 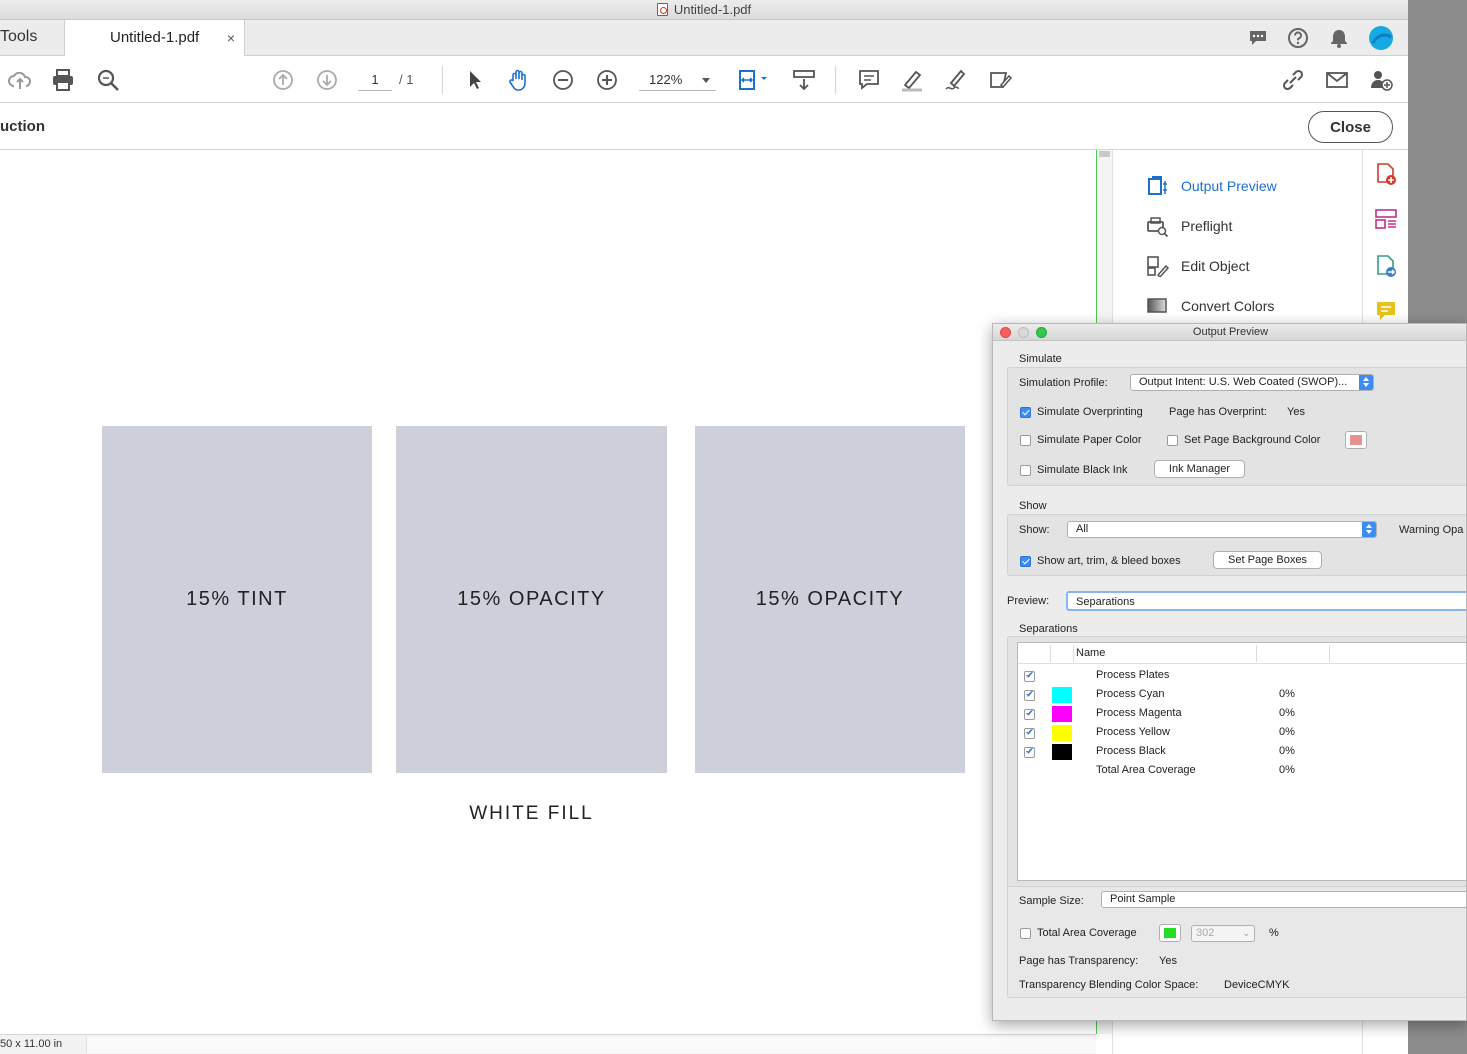 What do you see at coordinates (1040, 359) in the screenshot?
I see `simulate-section-title: Simulate` at bounding box center [1040, 359].